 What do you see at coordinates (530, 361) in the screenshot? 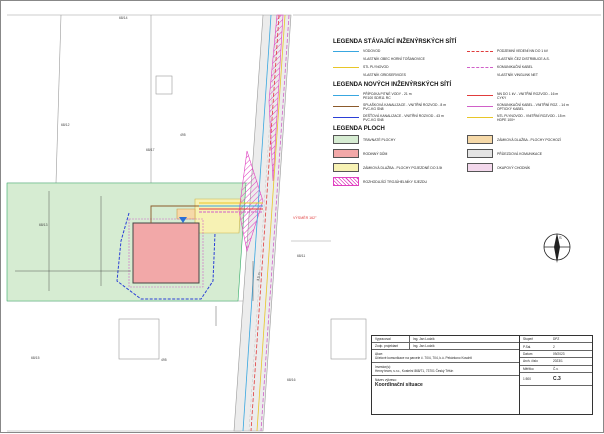
I see `tb-meta-key: Arch. číslo` at bounding box center [530, 361].